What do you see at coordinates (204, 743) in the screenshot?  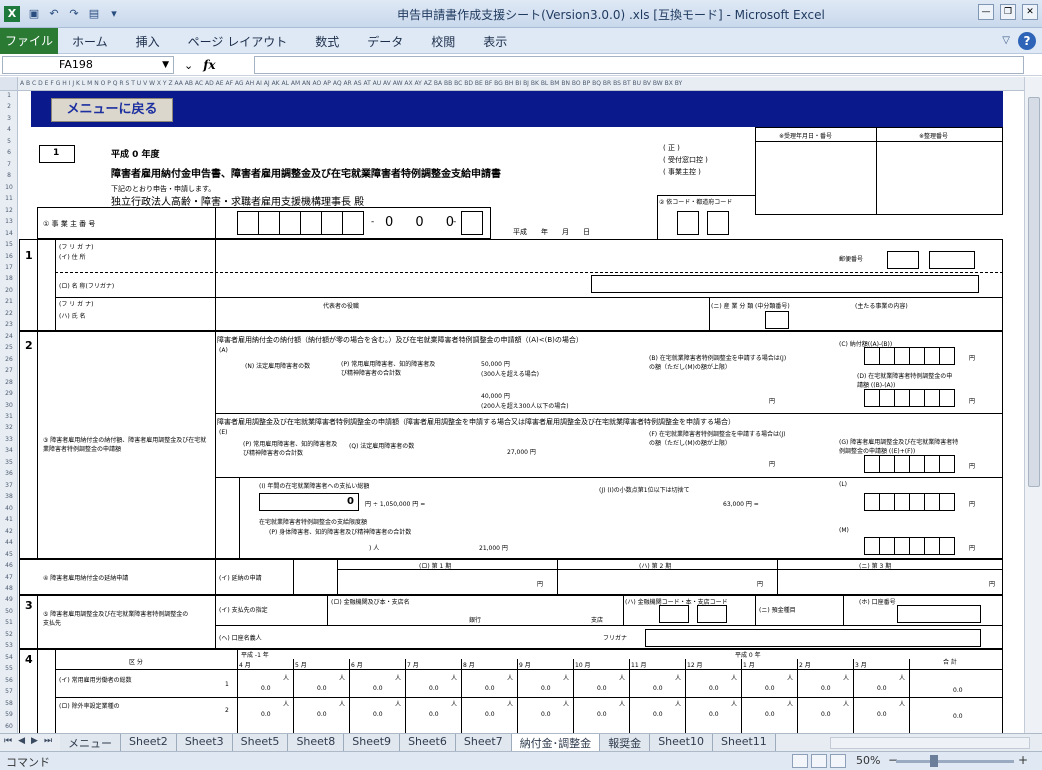 I see `sheet-tab: Sheet3` at bounding box center [204, 743].